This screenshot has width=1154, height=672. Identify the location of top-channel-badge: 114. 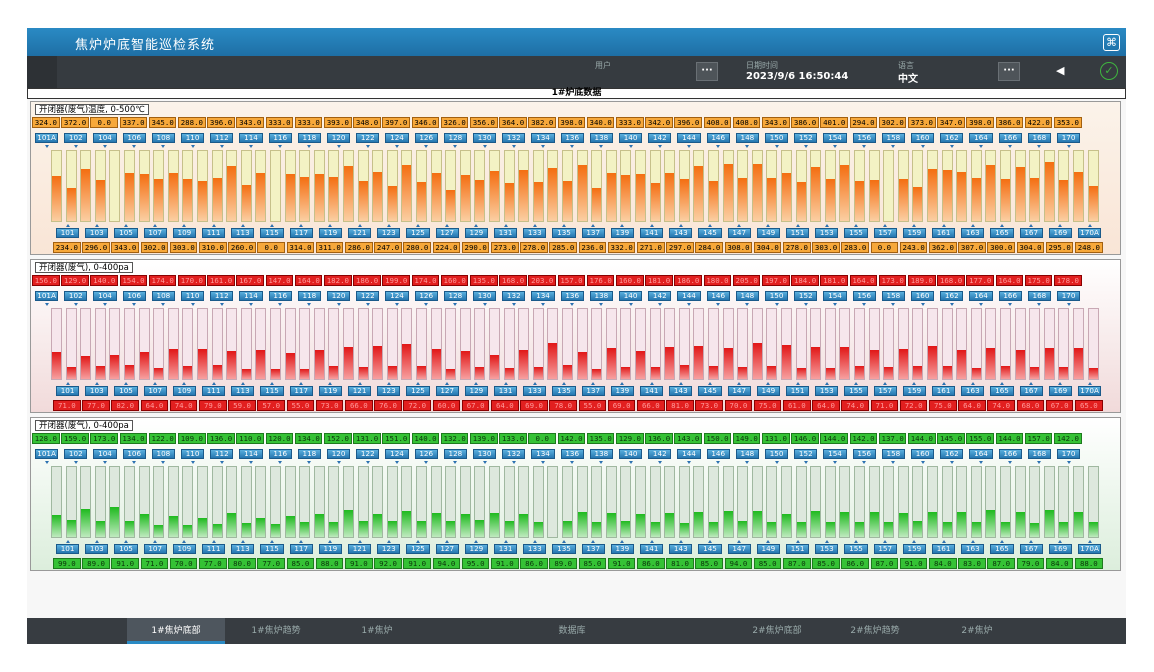
(251, 454).